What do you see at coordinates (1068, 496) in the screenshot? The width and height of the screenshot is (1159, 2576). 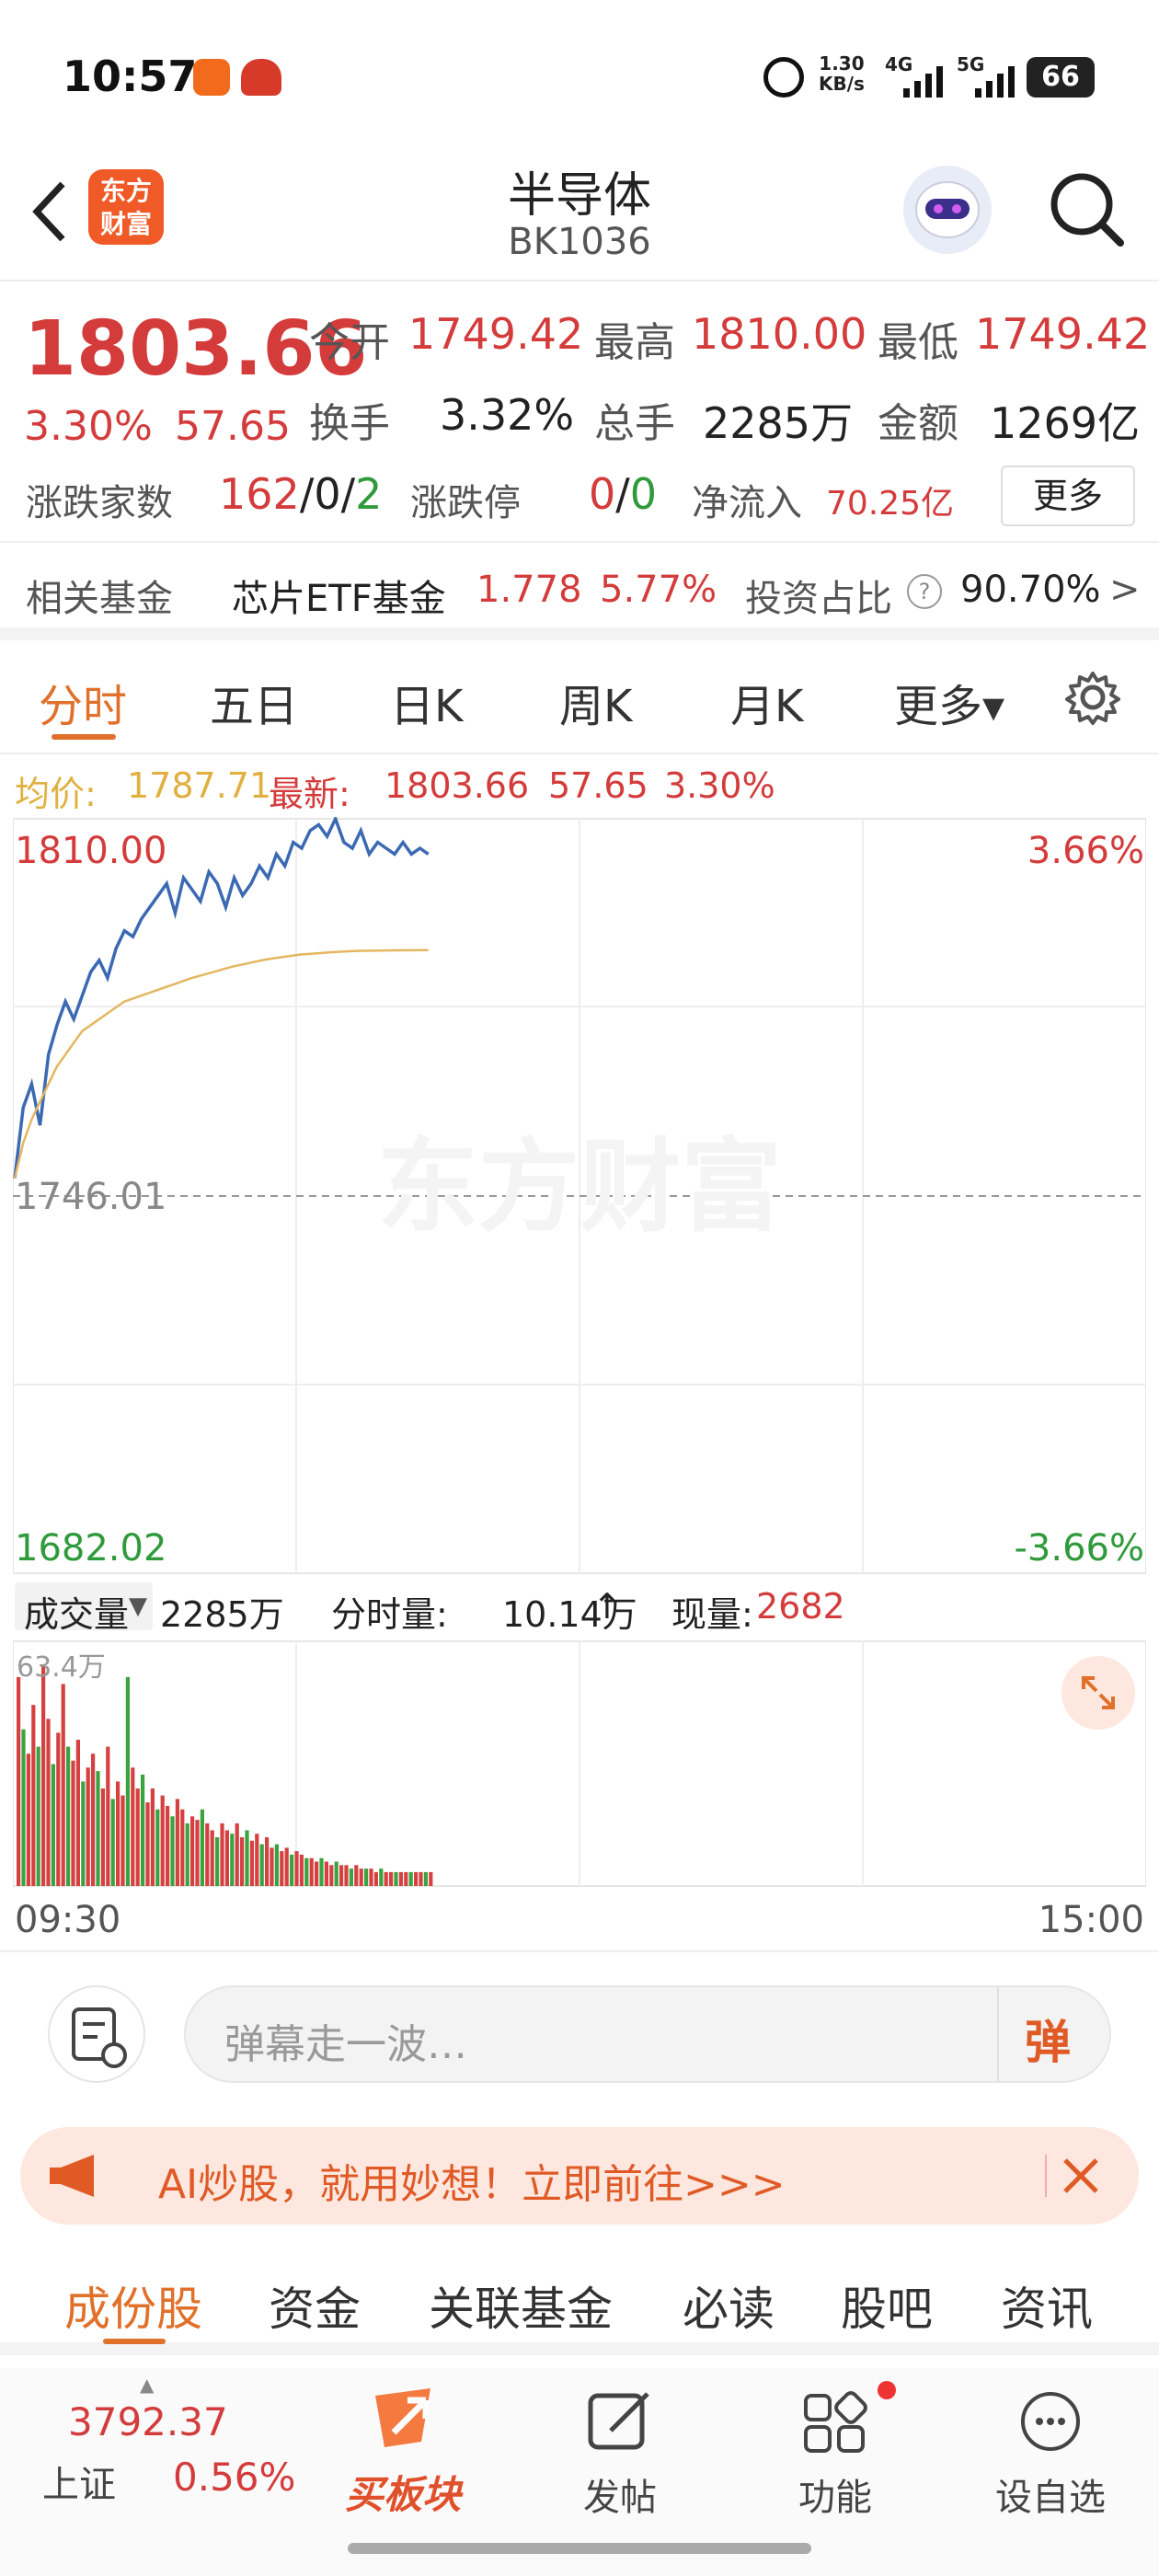 I see `more-button: 更多` at bounding box center [1068, 496].